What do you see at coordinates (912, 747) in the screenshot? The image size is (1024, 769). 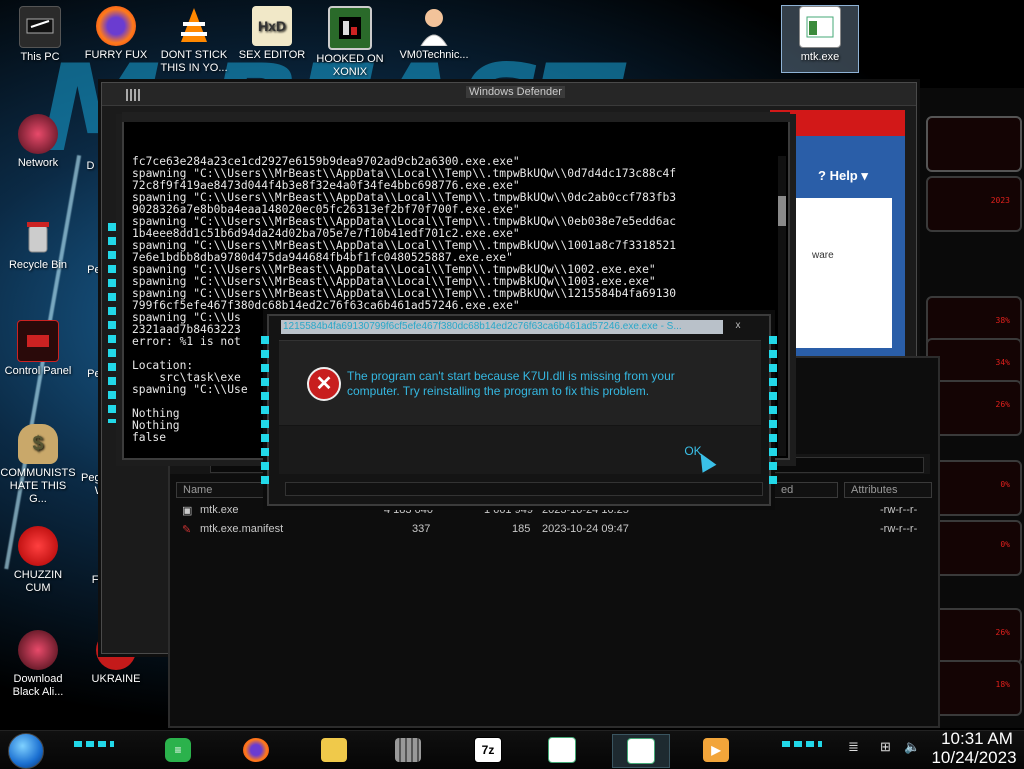 I see `volume-icon: 🔈` at bounding box center [912, 747].